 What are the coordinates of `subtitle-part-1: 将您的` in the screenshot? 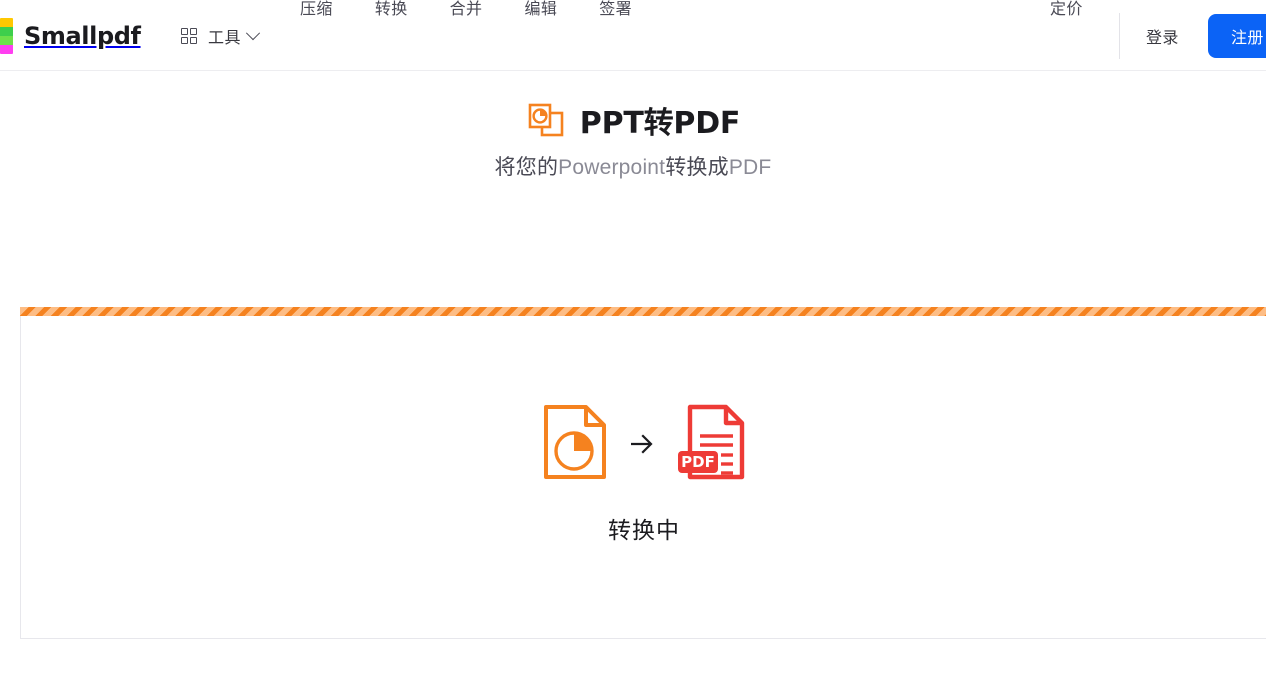 It's located at (526, 167).